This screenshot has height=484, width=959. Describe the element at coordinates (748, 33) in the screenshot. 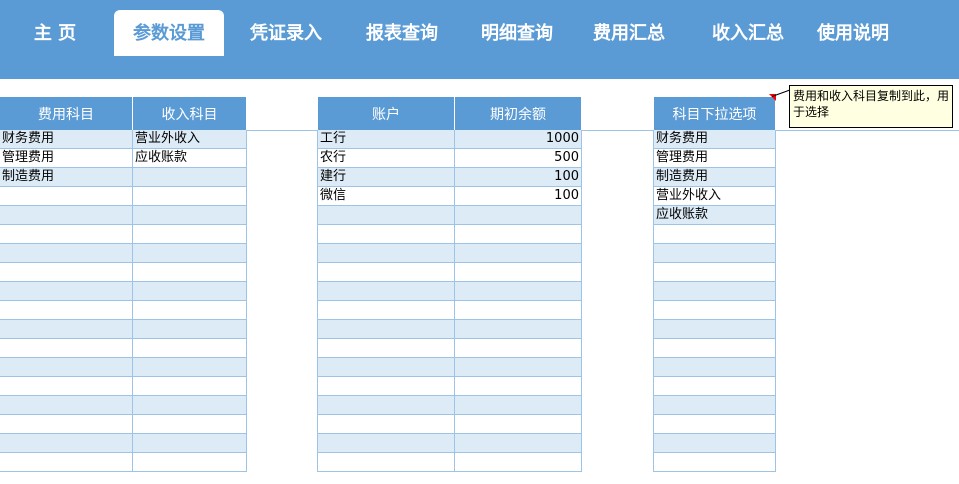

I see `tab-income-summary: 收入汇总` at that location.